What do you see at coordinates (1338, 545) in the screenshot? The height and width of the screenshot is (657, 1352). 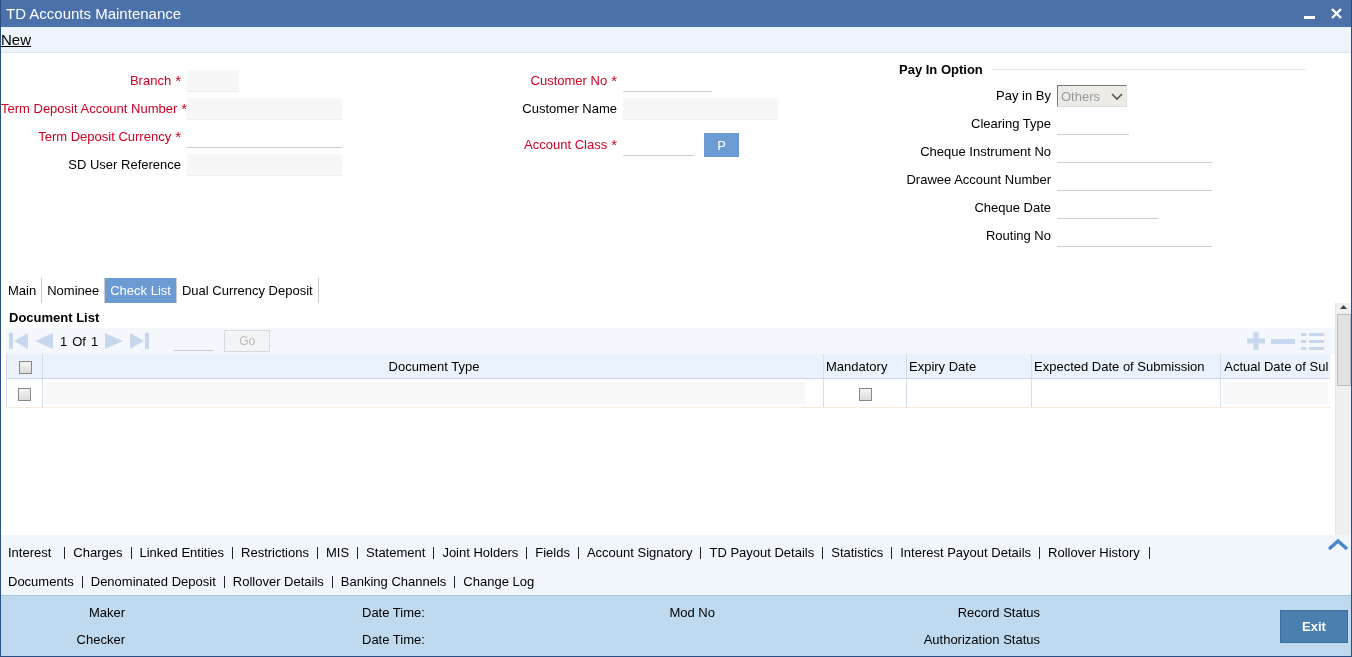 I see `collapse-up-icon` at bounding box center [1338, 545].